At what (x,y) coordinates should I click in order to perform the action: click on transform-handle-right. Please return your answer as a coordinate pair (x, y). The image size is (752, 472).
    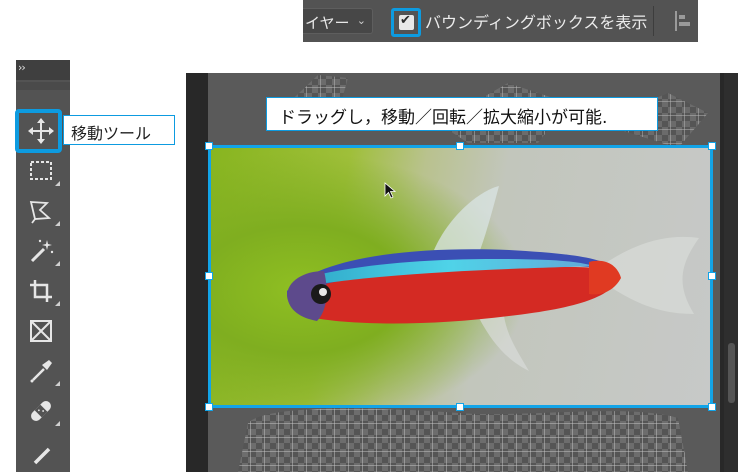
    Looking at the image, I should click on (712, 276).